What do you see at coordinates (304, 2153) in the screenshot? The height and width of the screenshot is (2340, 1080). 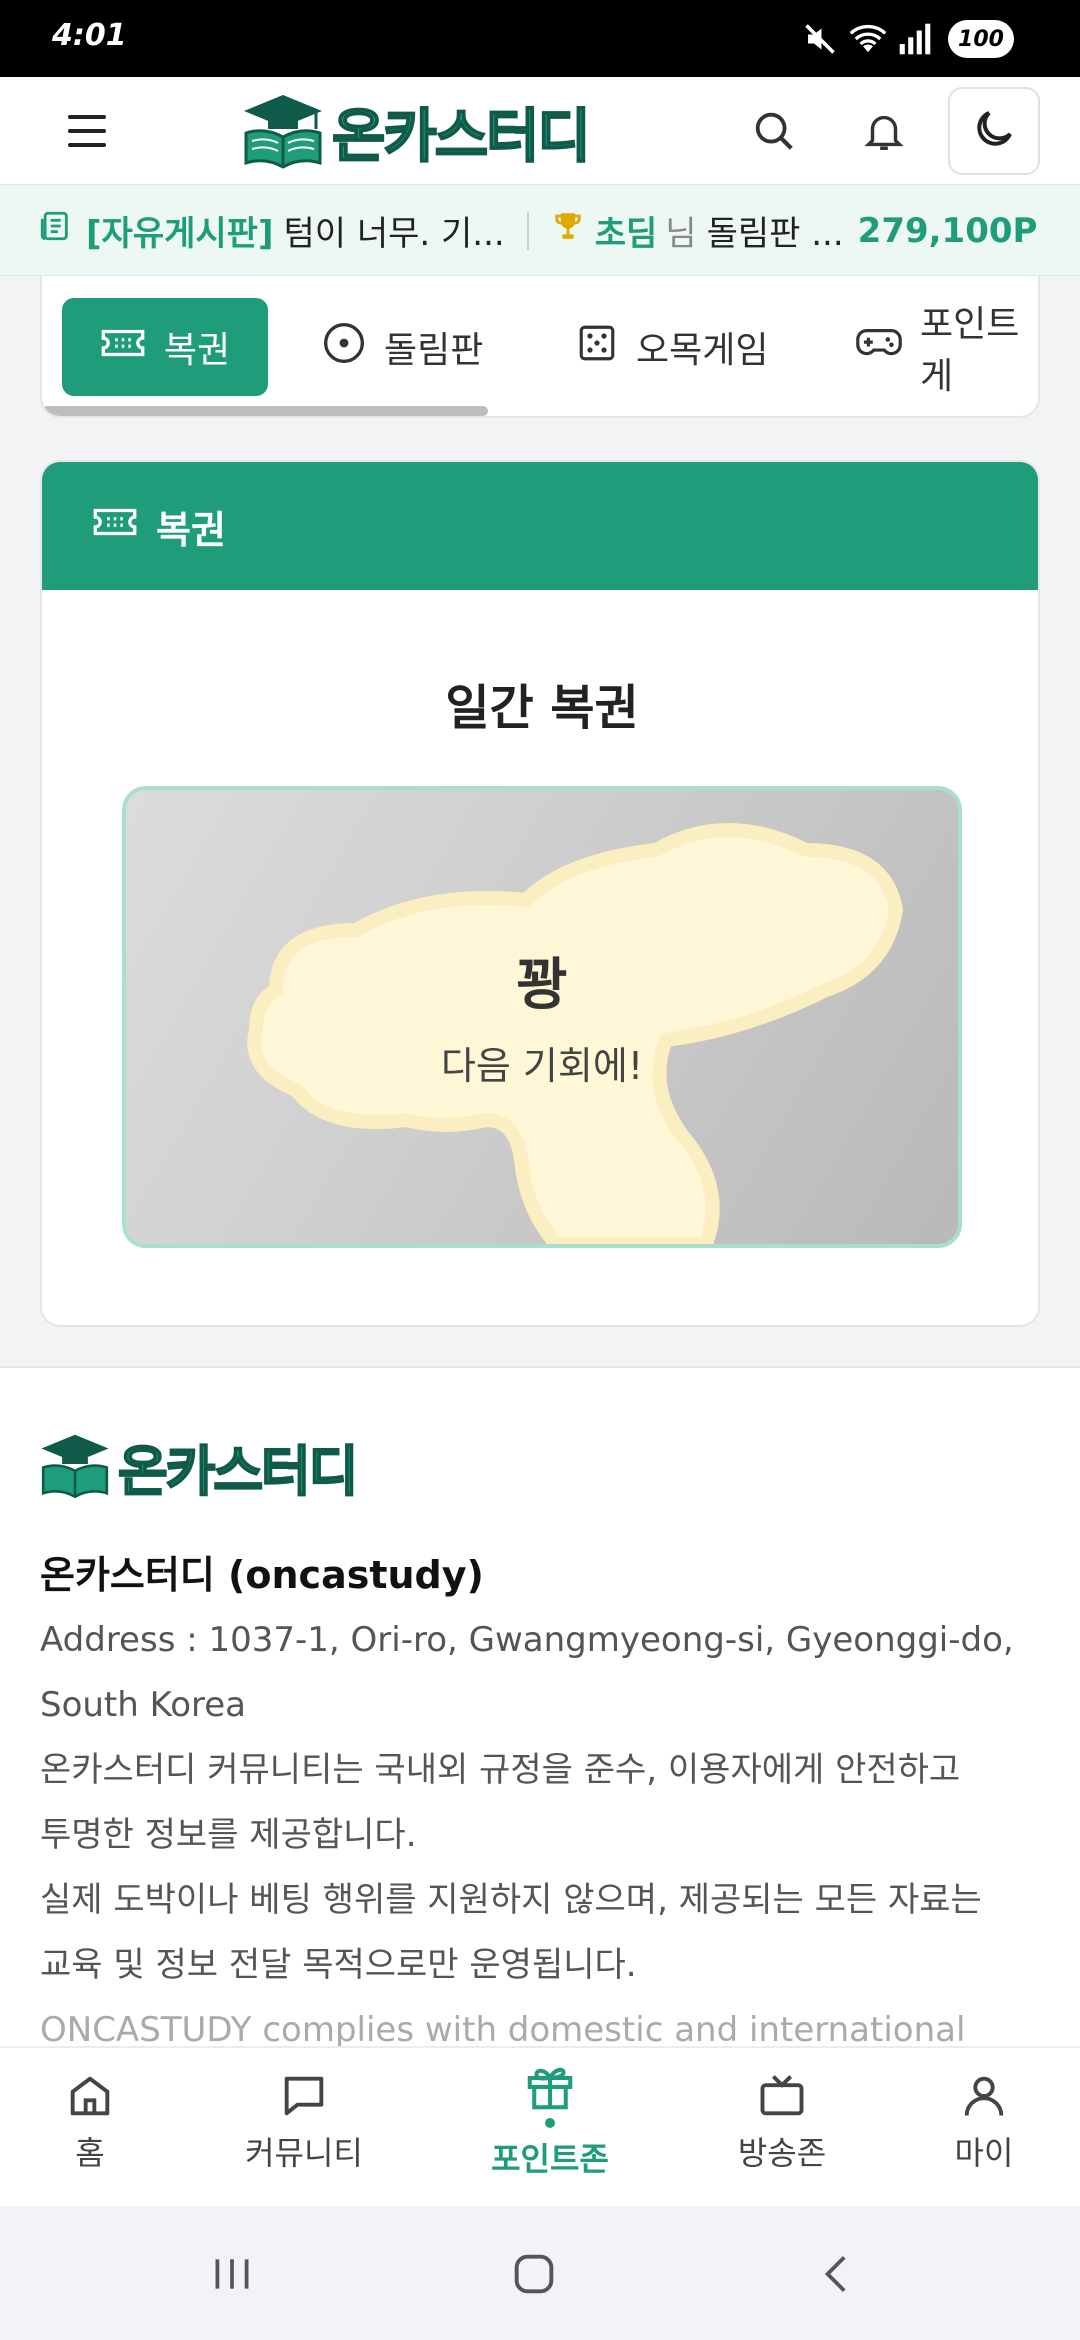 I see `nav-label: 커뮤니티` at bounding box center [304, 2153].